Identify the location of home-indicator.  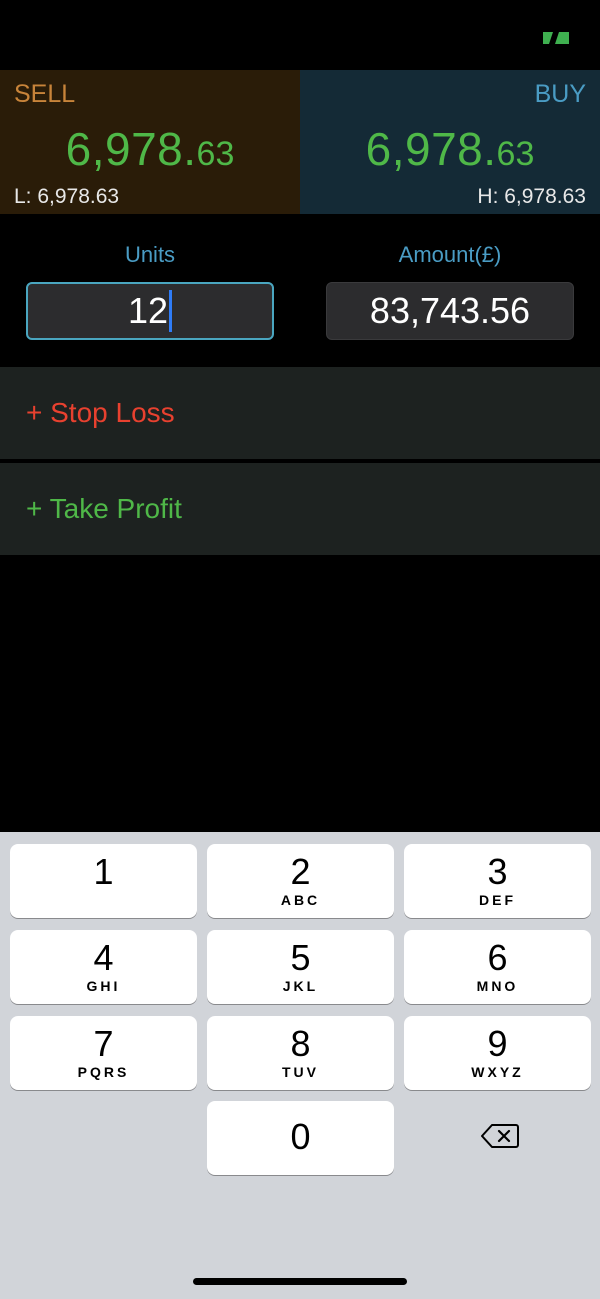
(300, 1281).